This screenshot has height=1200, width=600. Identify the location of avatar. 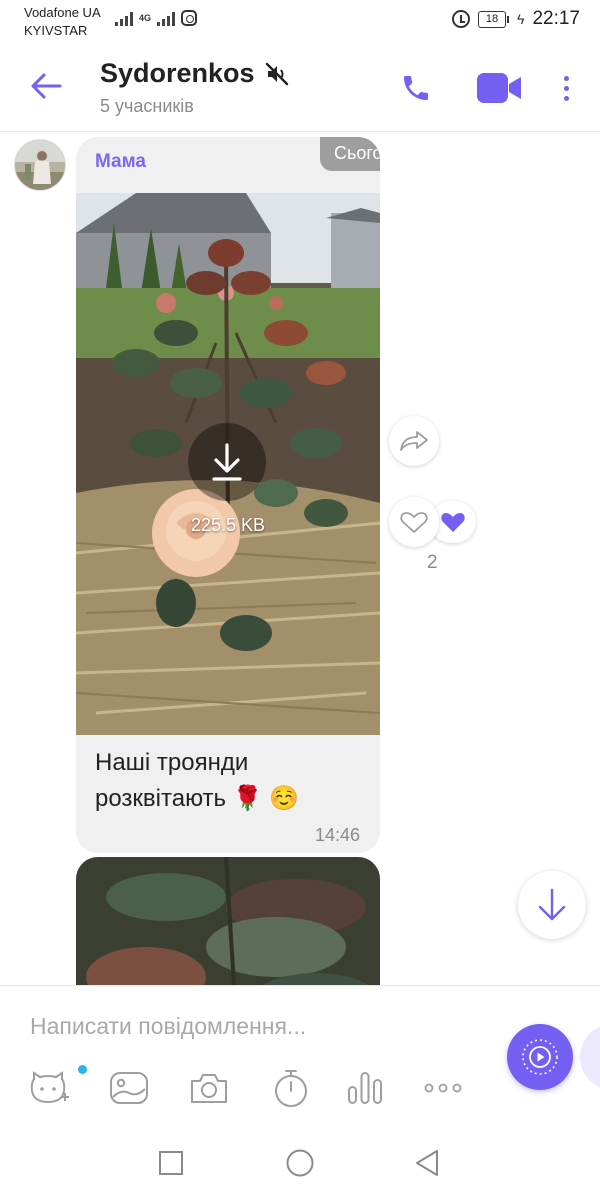
(40, 165).